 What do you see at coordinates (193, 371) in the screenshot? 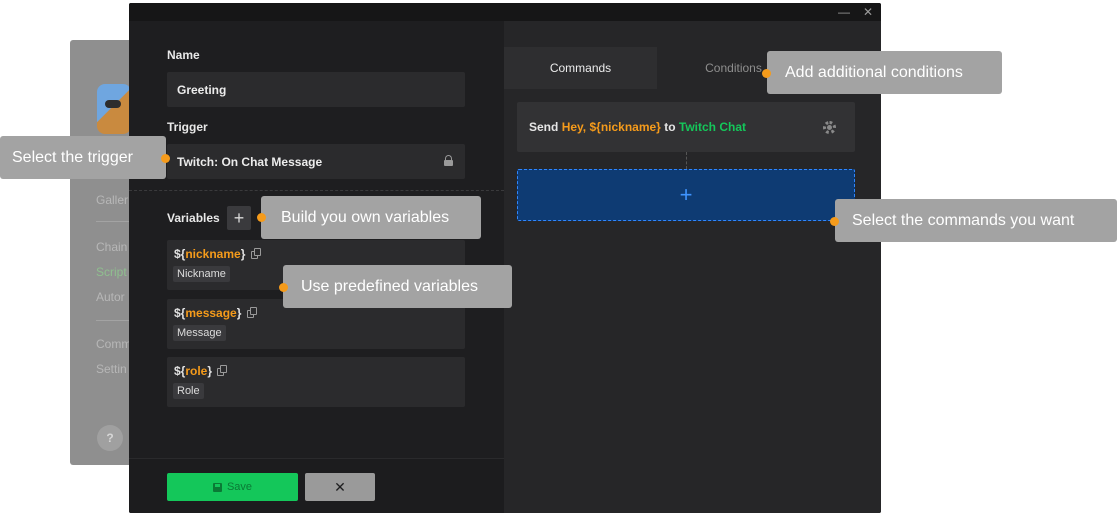
I see `variable-token: ${role}` at bounding box center [193, 371].